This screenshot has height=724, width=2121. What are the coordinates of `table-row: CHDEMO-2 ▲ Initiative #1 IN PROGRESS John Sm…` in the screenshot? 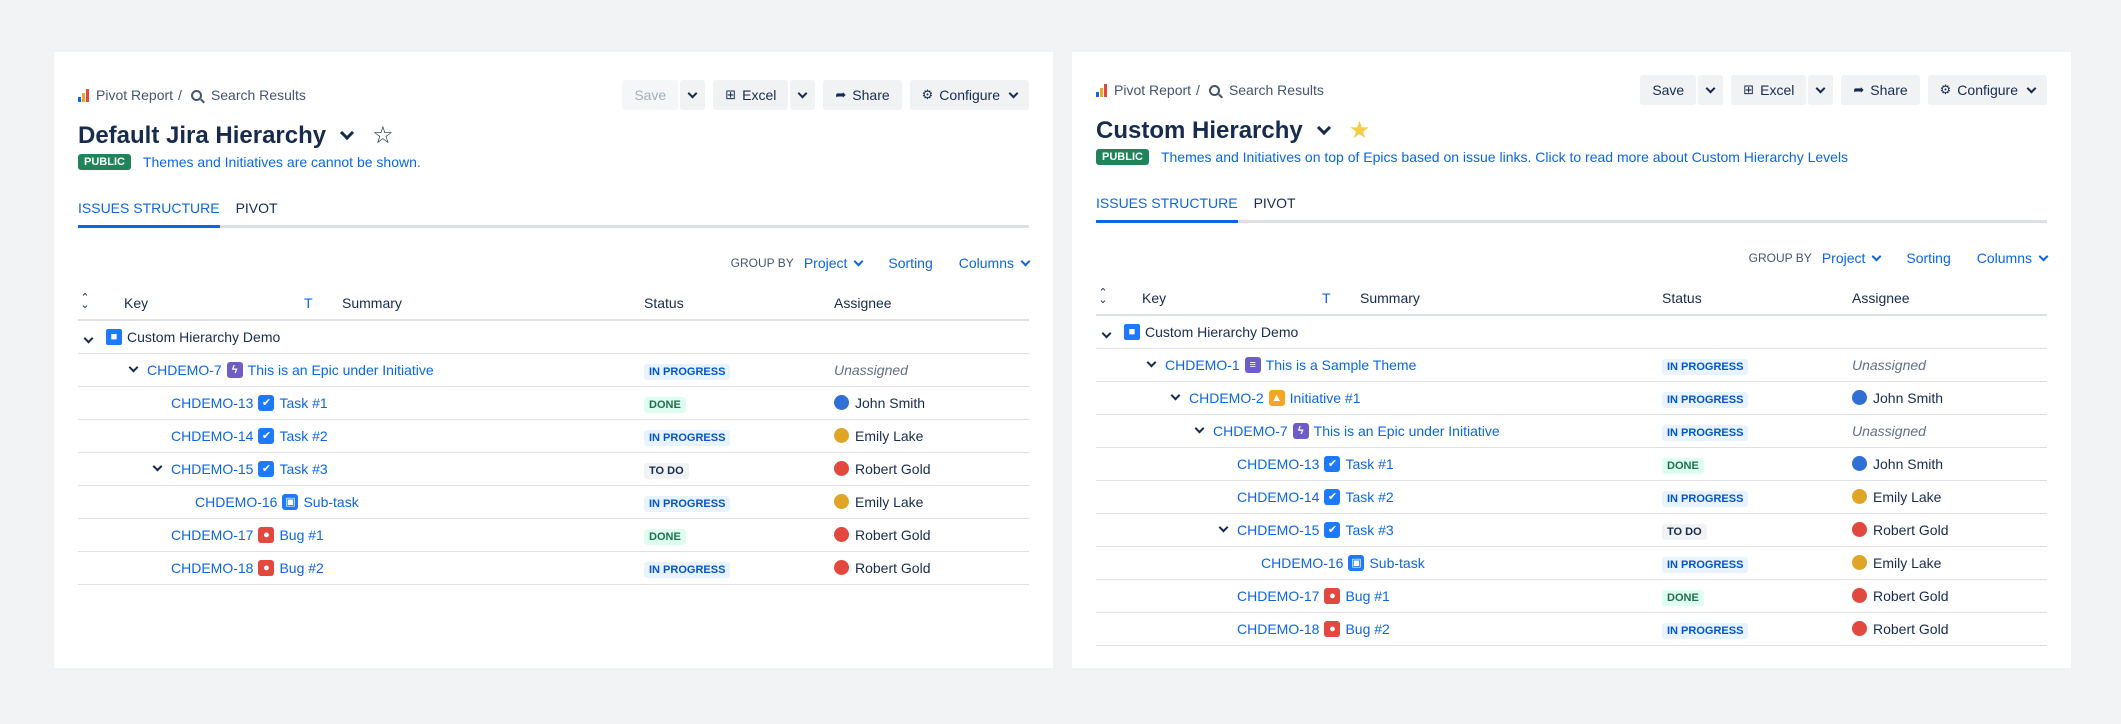 It's located at (1571, 398).